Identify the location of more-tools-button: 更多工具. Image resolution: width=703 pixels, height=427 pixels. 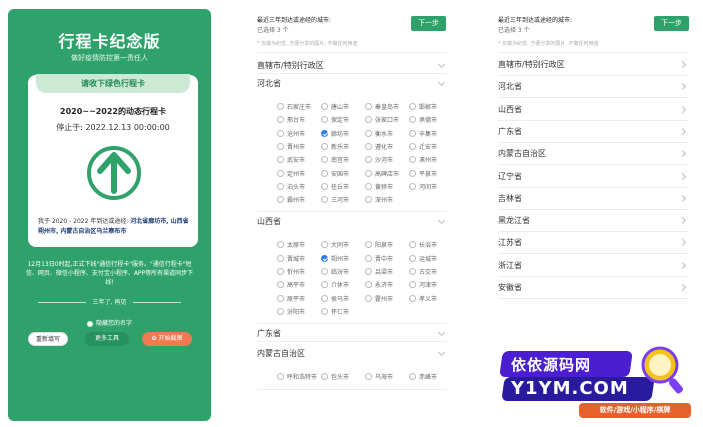
(107, 339).